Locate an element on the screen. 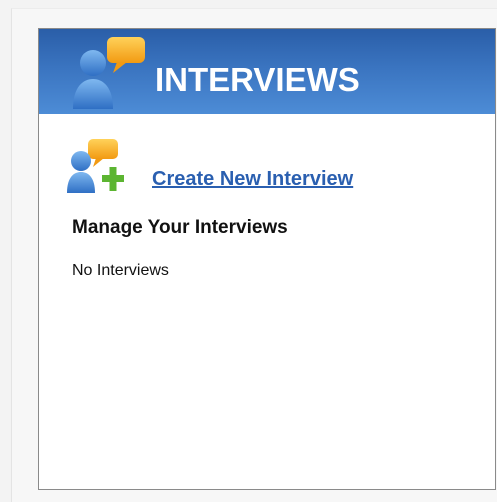 This screenshot has width=497, height=502. empty-state-message: No Interviews is located at coordinates (120, 270).